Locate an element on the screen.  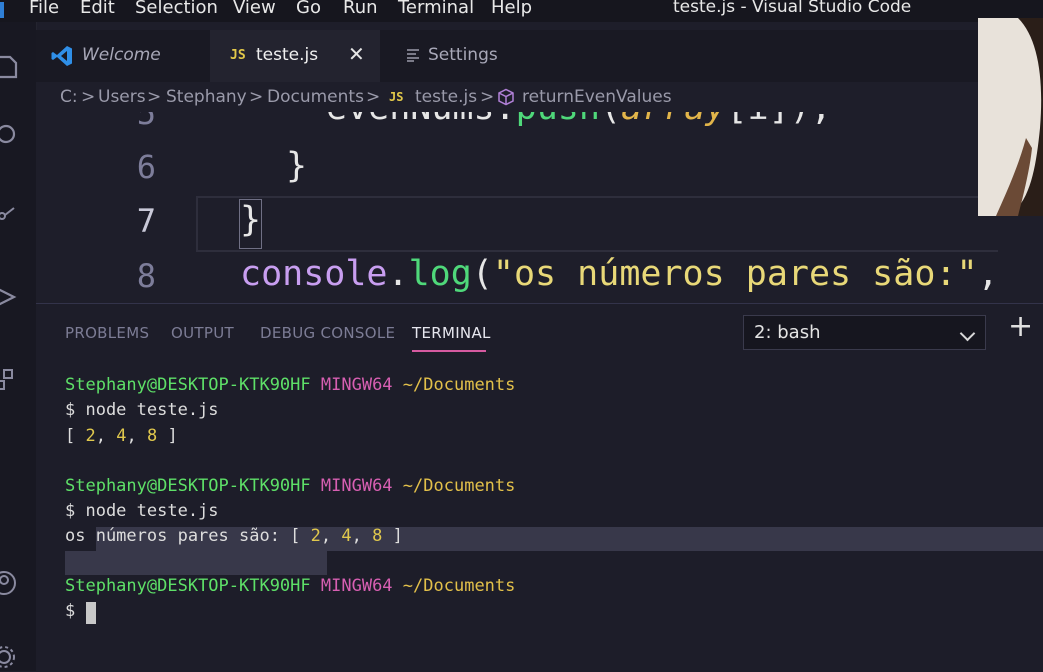
line-number: 5 is located at coordinates (146, 122).